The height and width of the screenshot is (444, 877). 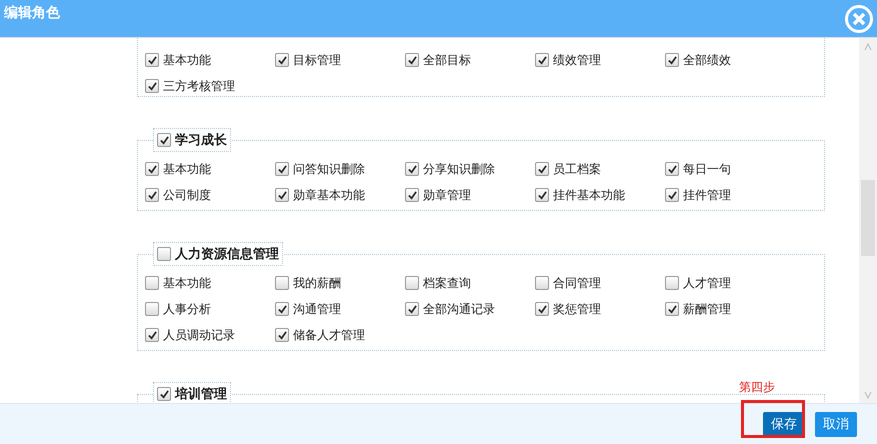 I want to click on checkbox-label: 公司制度, so click(x=187, y=195).